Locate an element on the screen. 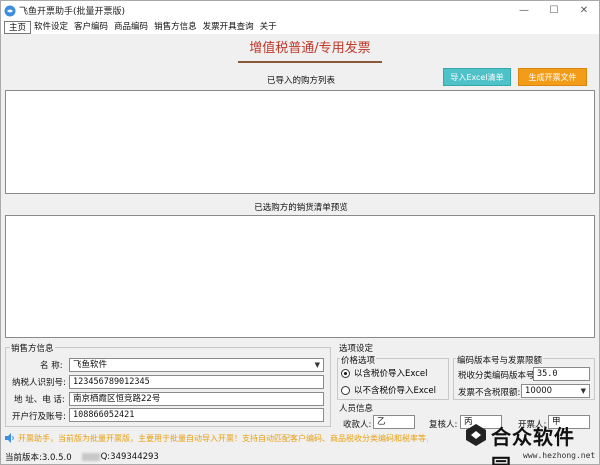  menu-invoice-query: 发票开具查询 is located at coordinates (228, 27).